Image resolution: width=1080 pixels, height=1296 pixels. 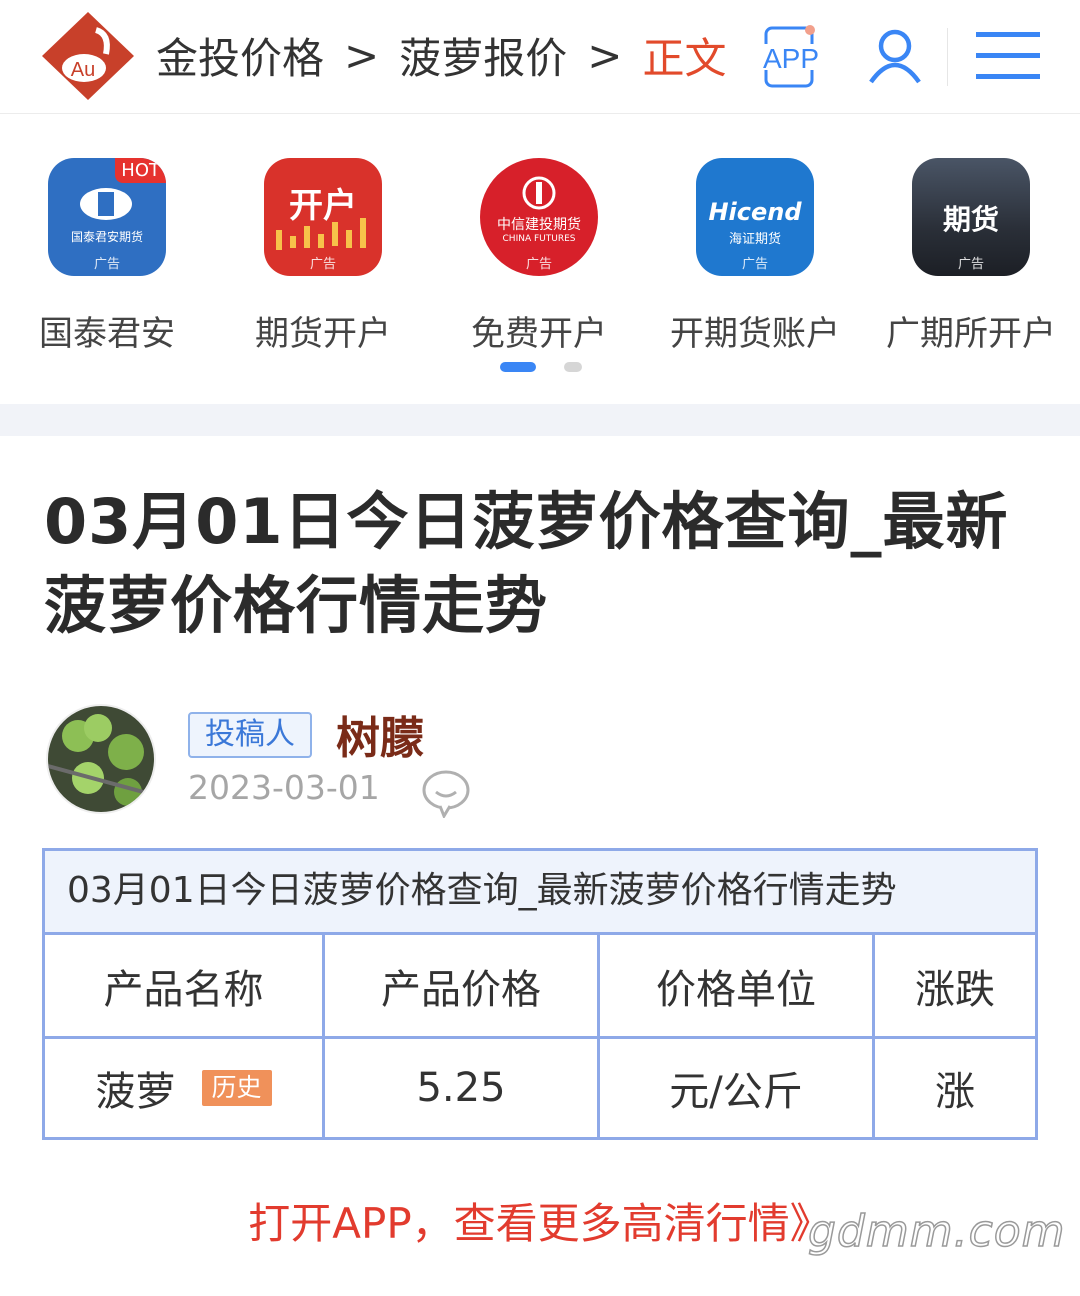 I want to click on ad-item-free-account: 中信建投期货 CHINA FUTURES 广告 免费开户, so click(x=539, y=256).